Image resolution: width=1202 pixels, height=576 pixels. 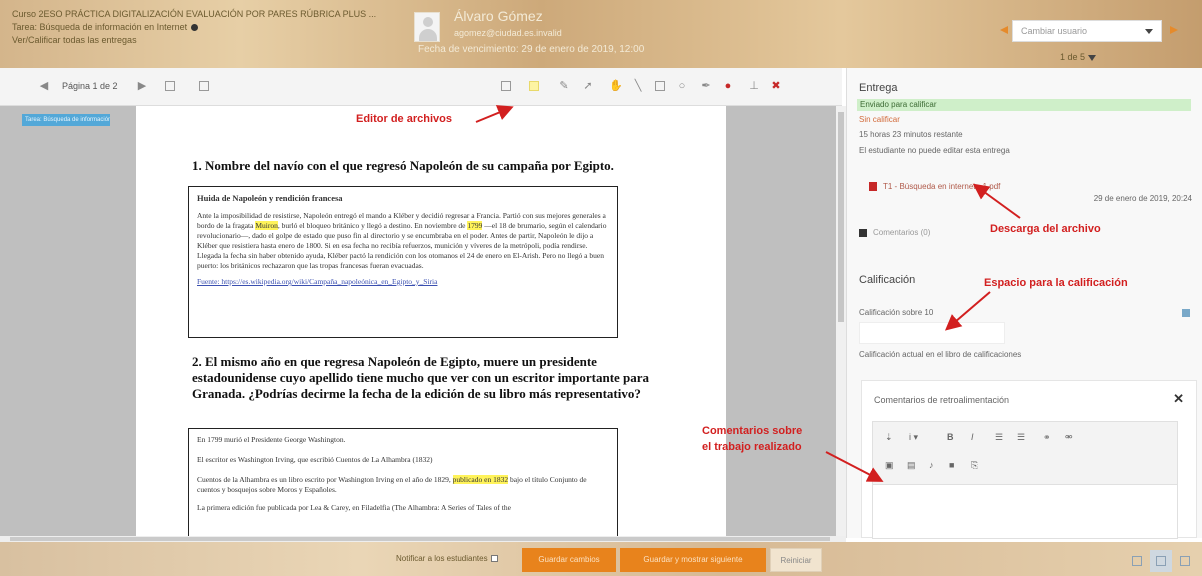 I want to click on chevron-down-icon, so click(x=1149, y=31).